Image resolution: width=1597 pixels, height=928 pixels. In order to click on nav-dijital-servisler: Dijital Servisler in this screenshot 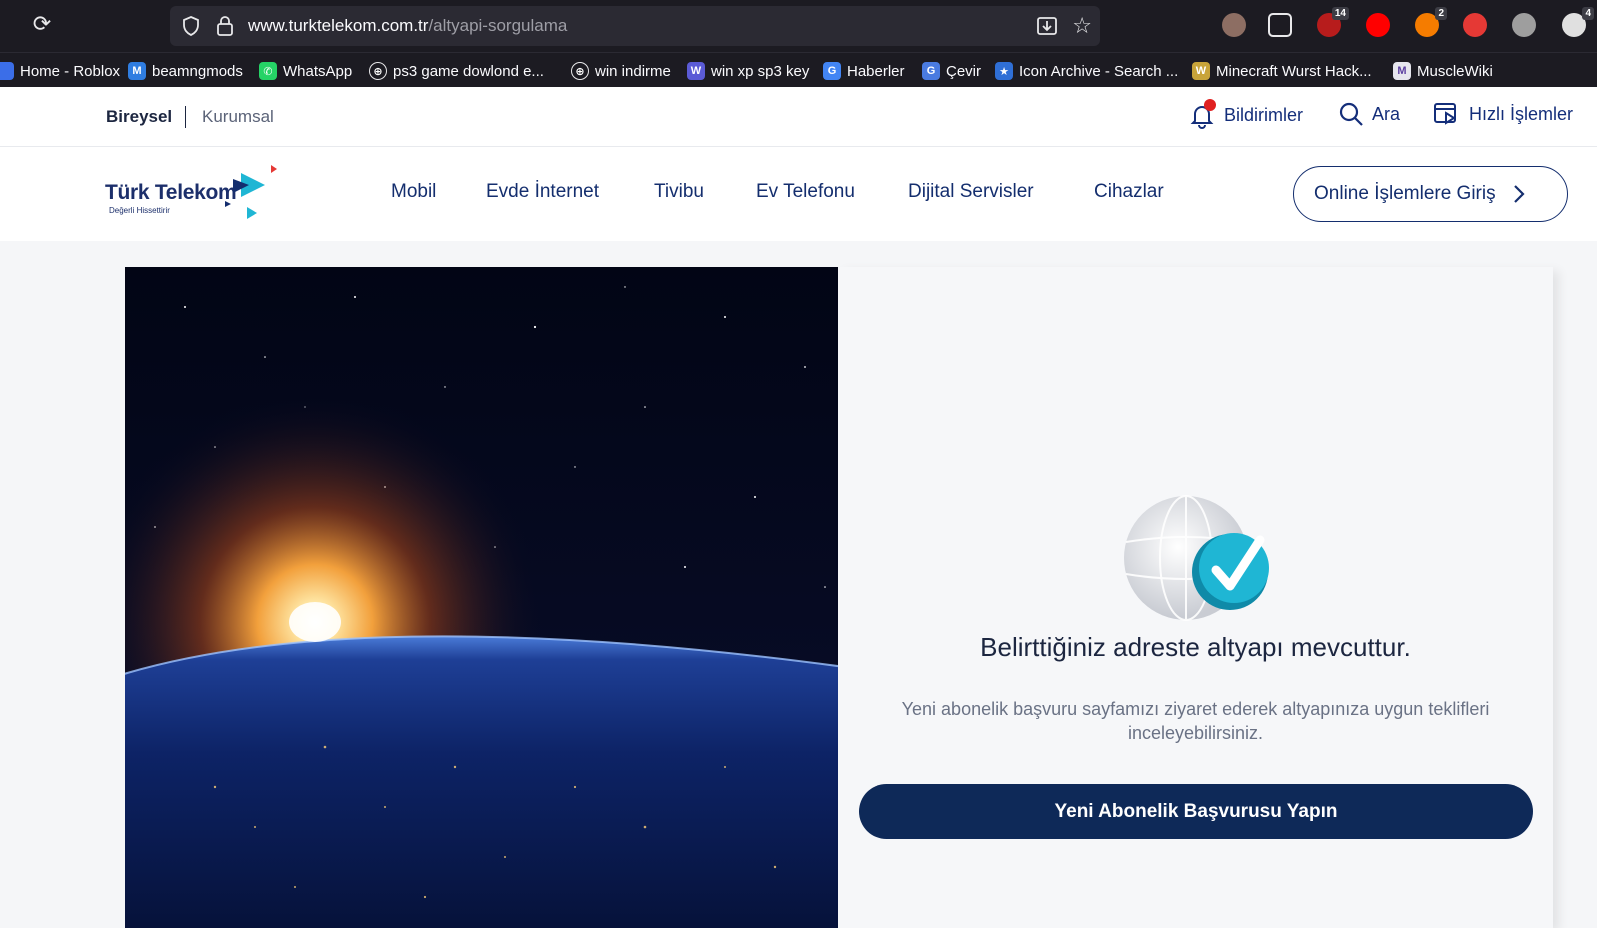, I will do `click(971, 192)`.